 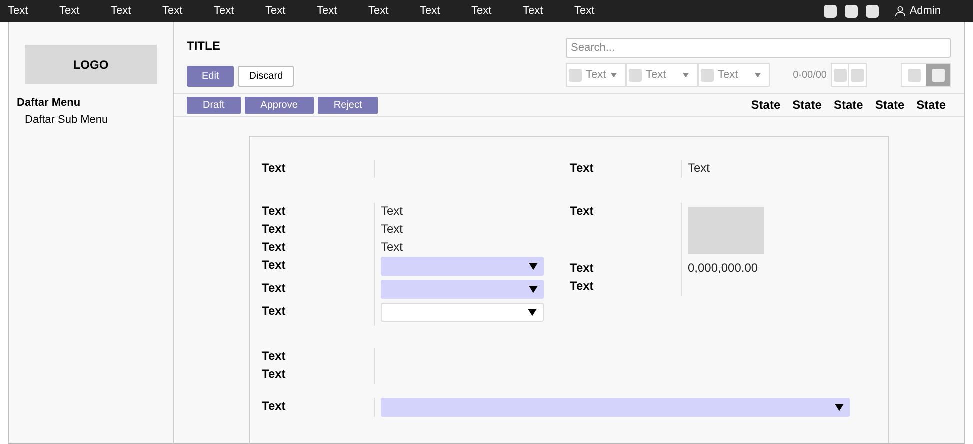 I want to click on view-toggle, so click(x=938, y=75).